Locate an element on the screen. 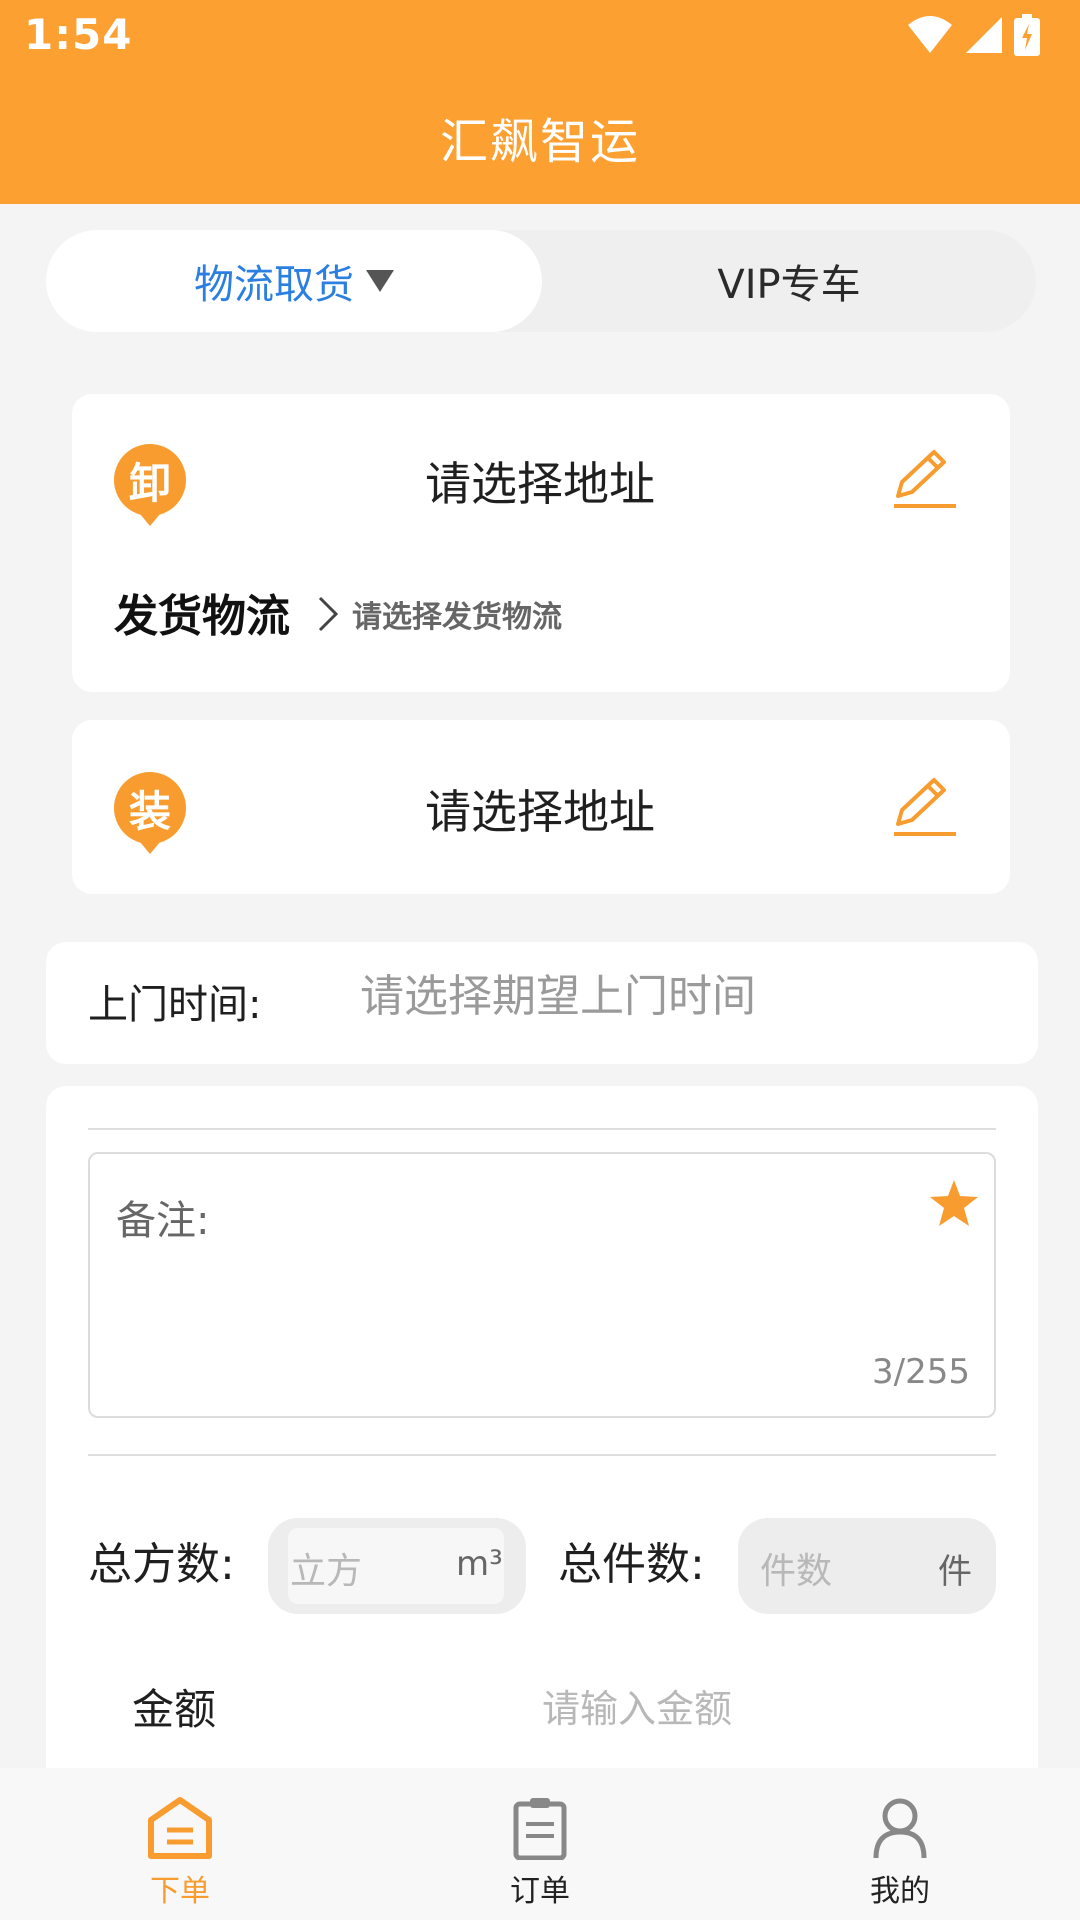 This screenshot has width=1080, height=1920. status-time: 1:54 is located at coordinates (78, 34).